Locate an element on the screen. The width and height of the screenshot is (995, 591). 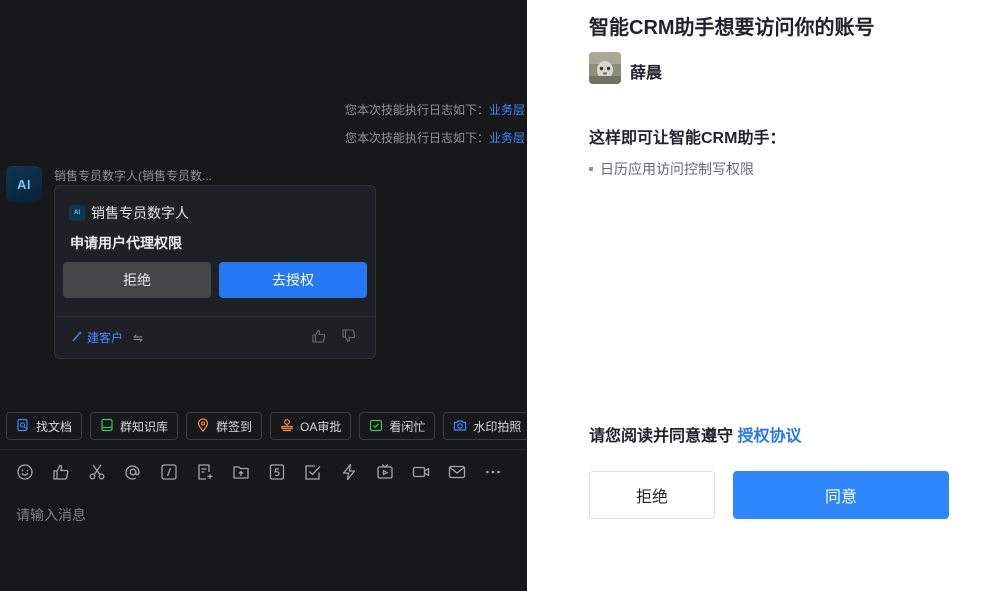
card-reject-button: 拒绝 is located at coordinates (137, 280).